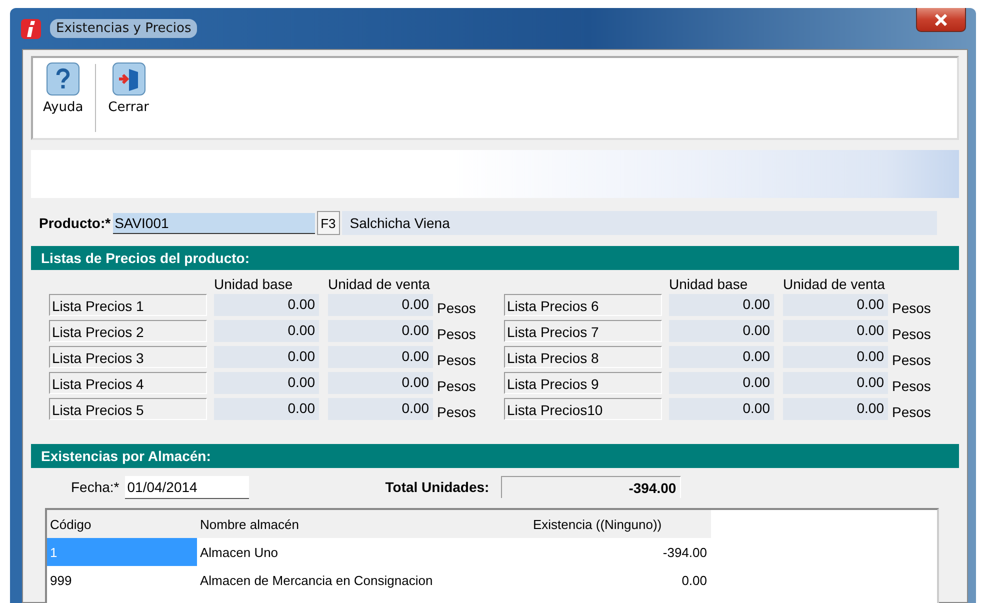 This screenshot has height=603, width=986. Describe the element at coordinates (124, 28) in the screenshot. I see `window-title: Existencias y Precios` at that location.